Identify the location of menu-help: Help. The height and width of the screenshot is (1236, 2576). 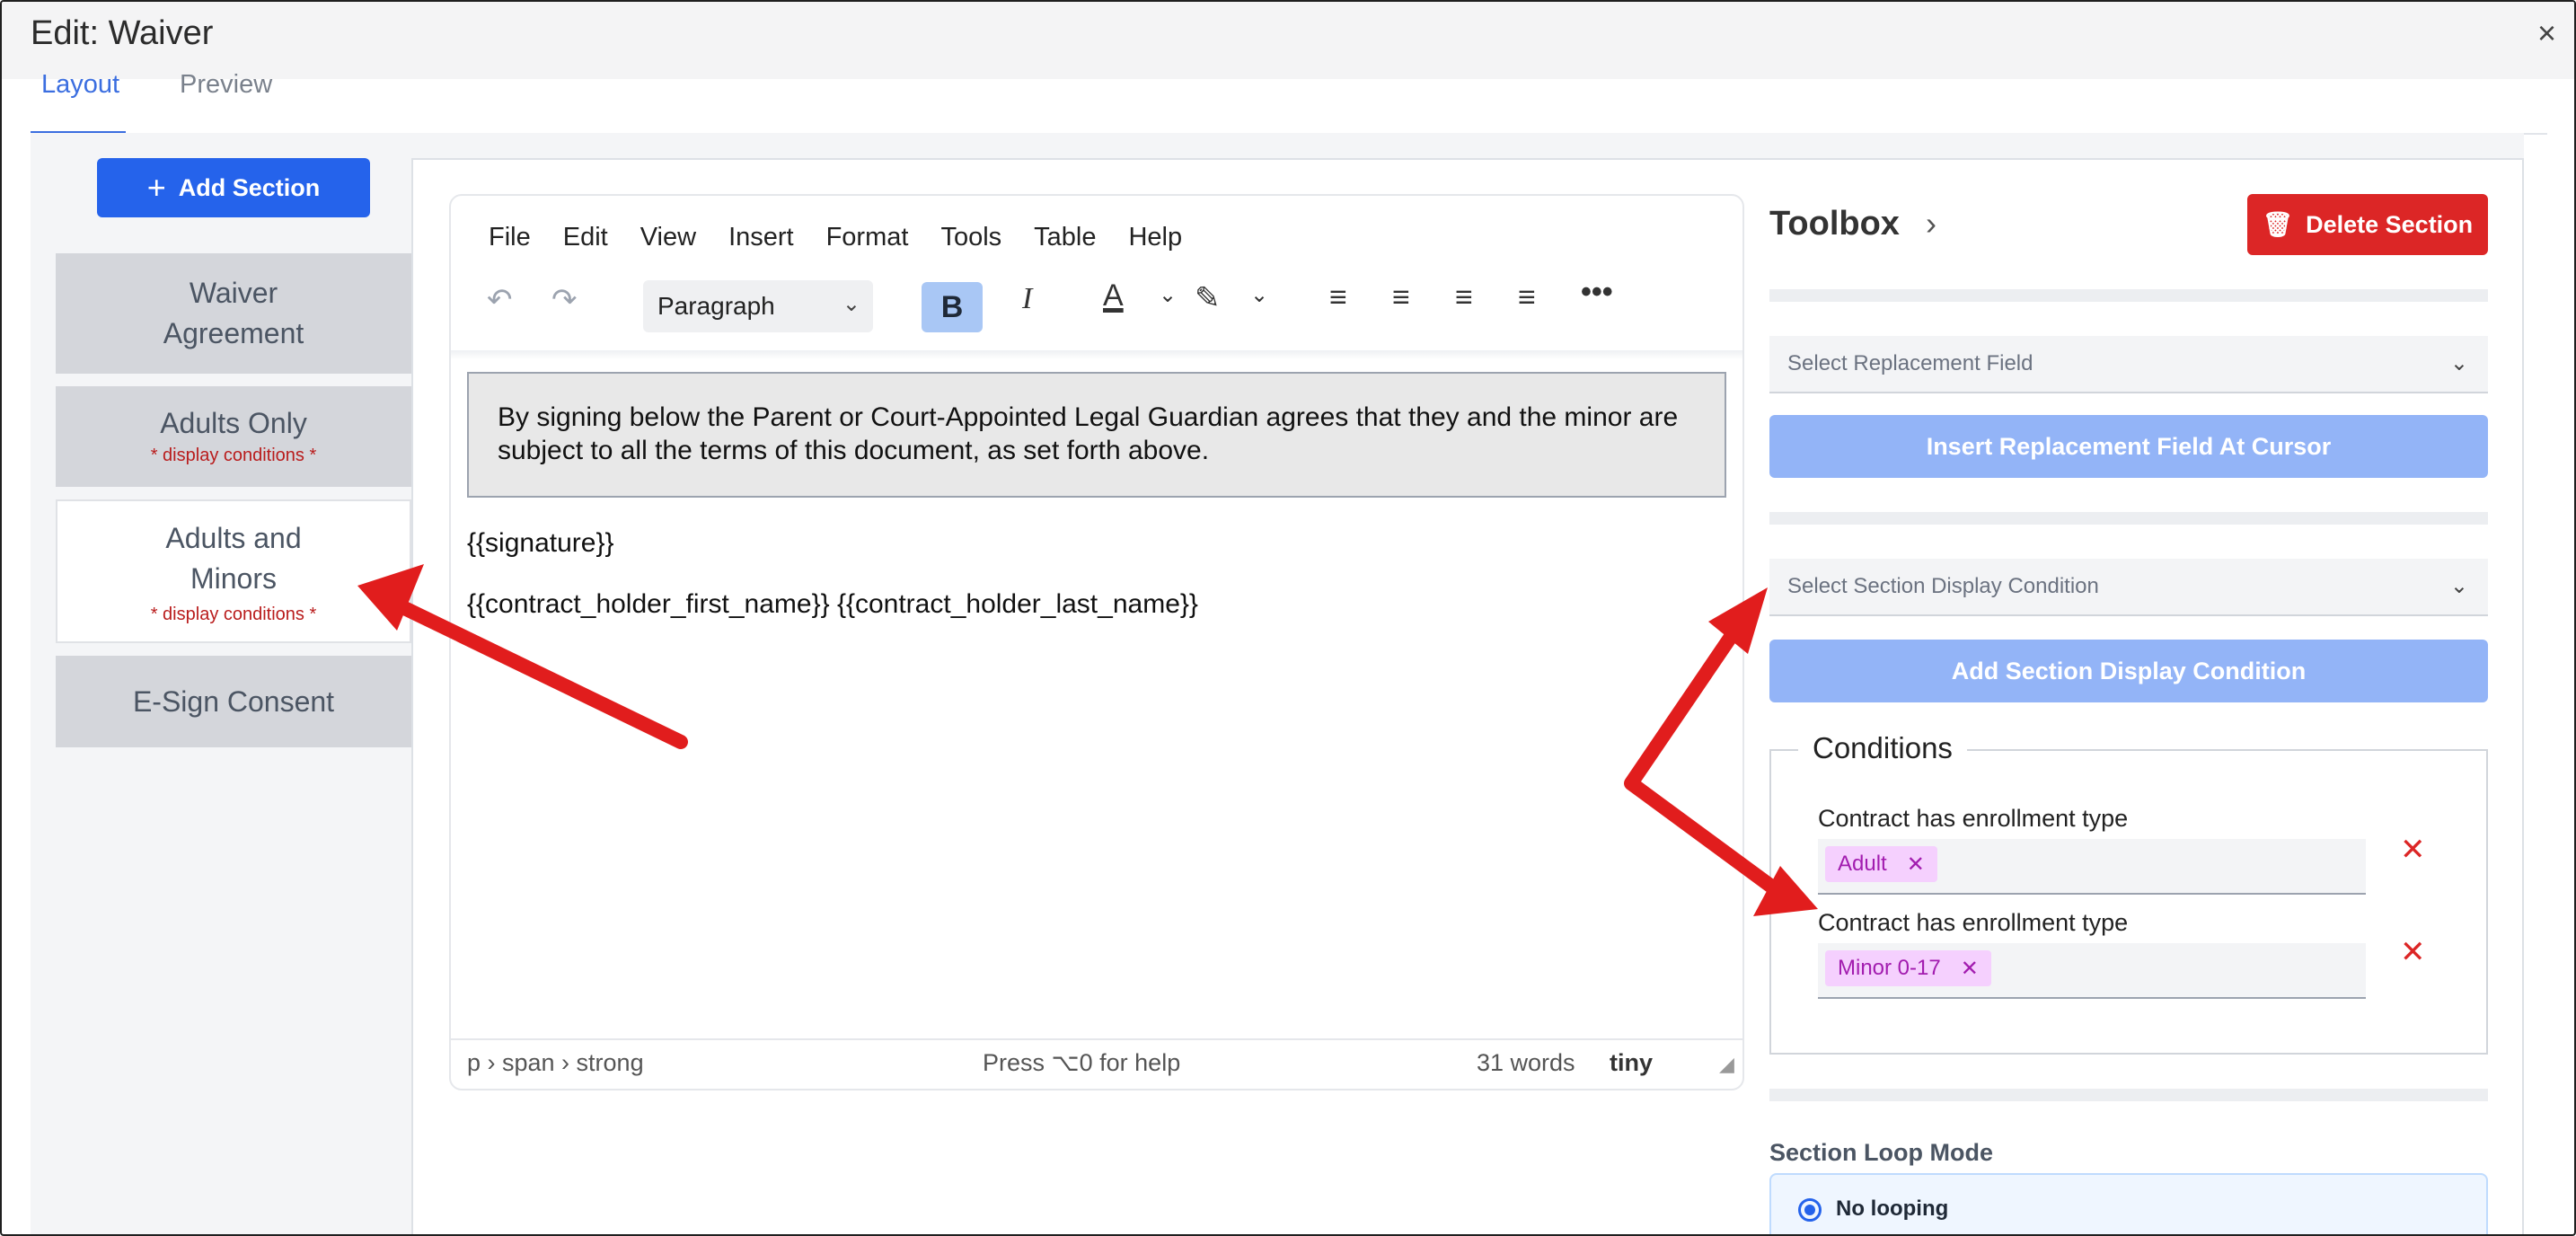
(1155, 238).